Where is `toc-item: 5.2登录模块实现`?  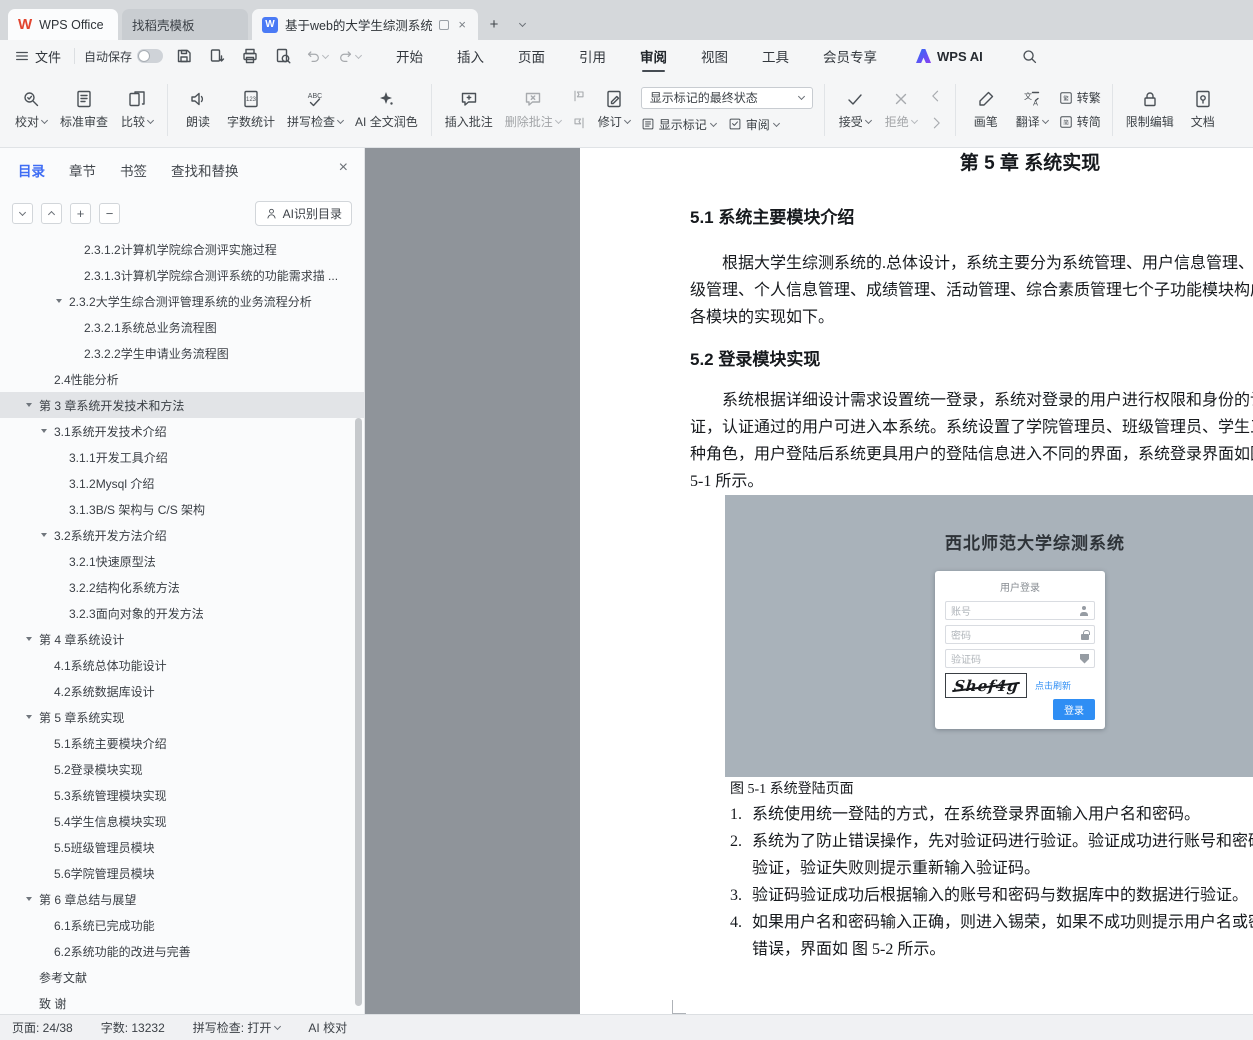 toc-item: 5.2登录模块实现 is located at coordinates (182, 769).